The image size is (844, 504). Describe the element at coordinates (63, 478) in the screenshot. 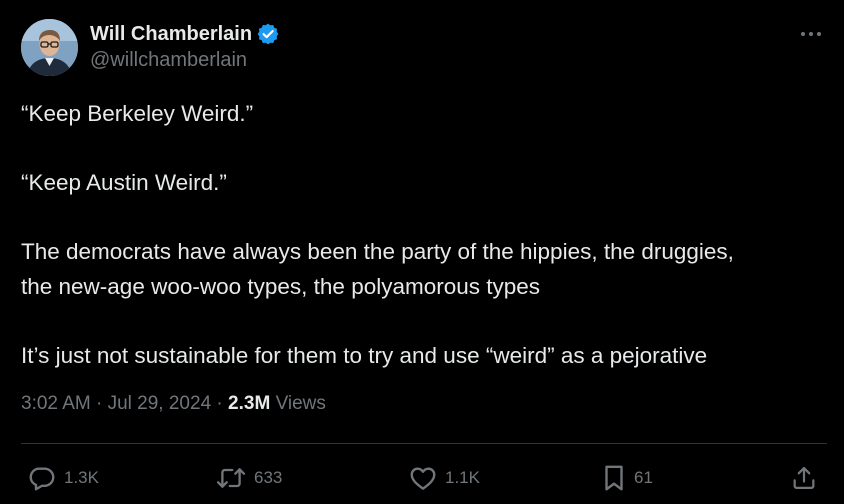

I see `reply-button: 1.3K` at that location.